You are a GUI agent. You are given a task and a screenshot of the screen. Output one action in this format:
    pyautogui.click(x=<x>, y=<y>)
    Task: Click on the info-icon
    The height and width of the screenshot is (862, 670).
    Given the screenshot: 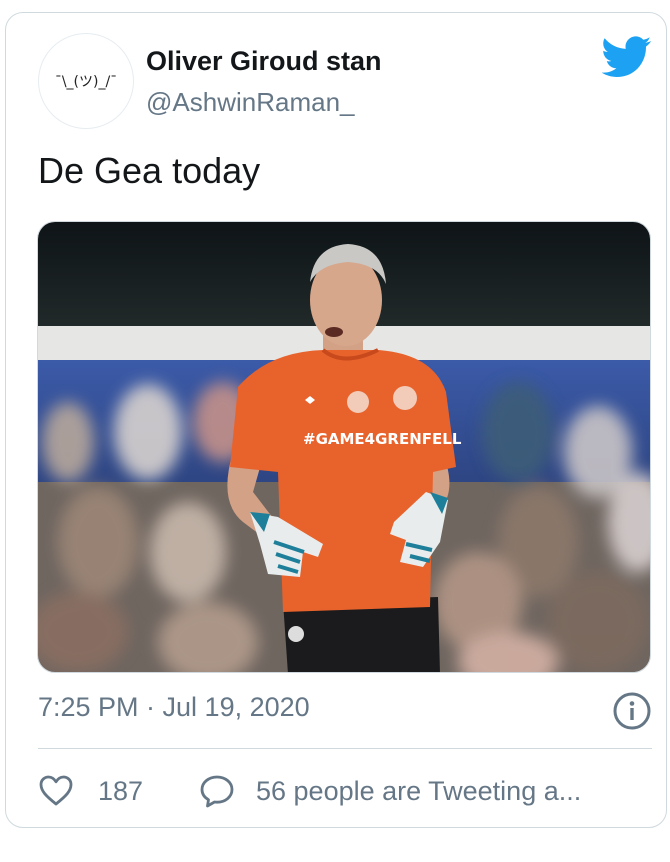 What is the action you would take?
    pyautogui.click(x=632, y=711)
    